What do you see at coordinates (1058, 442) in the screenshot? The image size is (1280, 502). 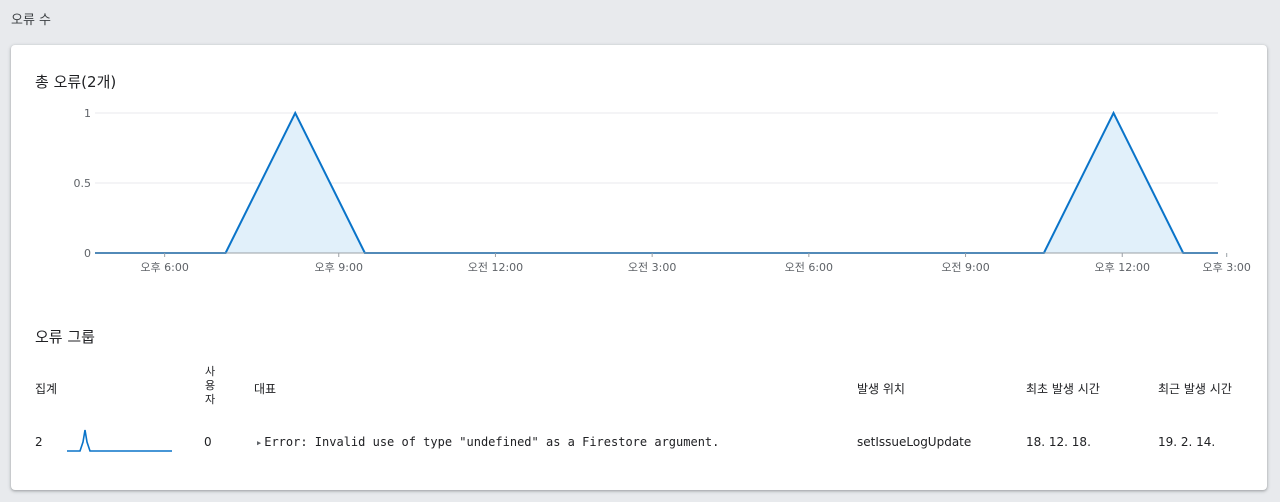 I see `row-first-seen: 18. 12. 18.` at bounding box center [1058, 442].